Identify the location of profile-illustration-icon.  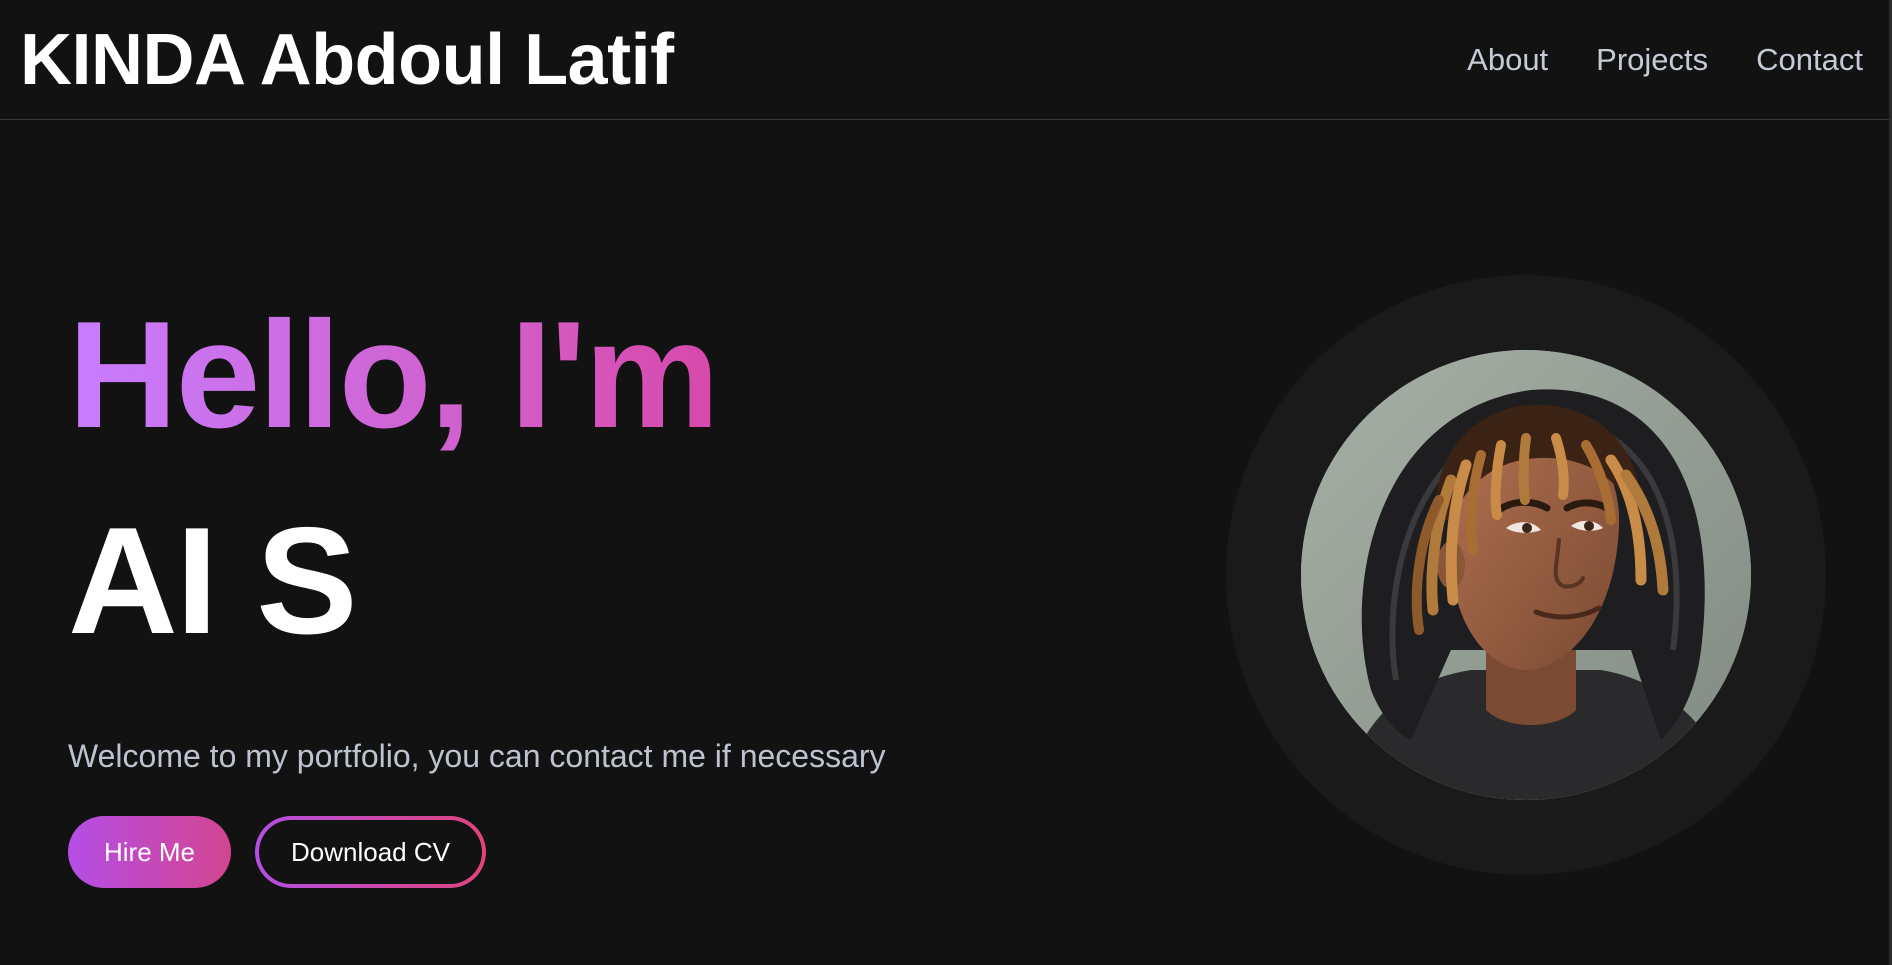
(1526, 575).